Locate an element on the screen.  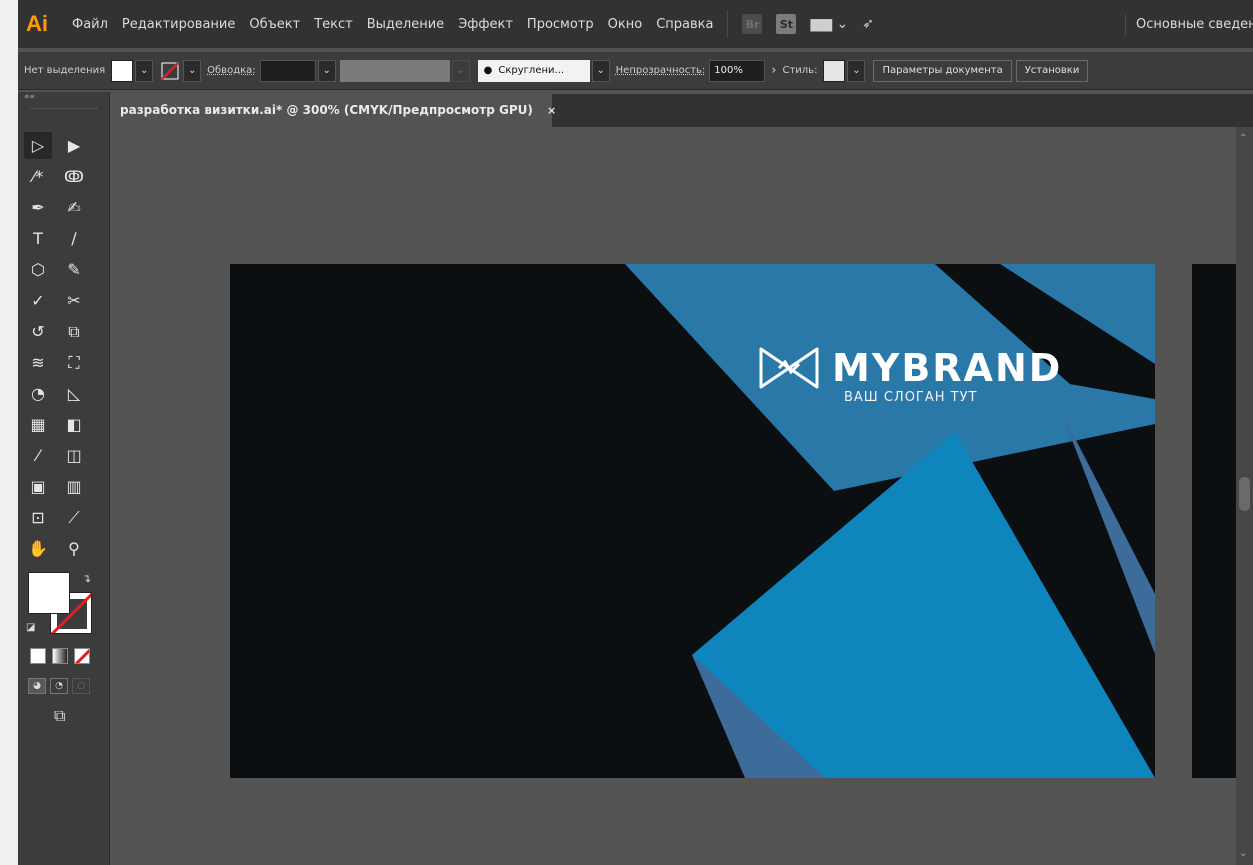
stroke-none-icon is located at coordinates (170, 70).